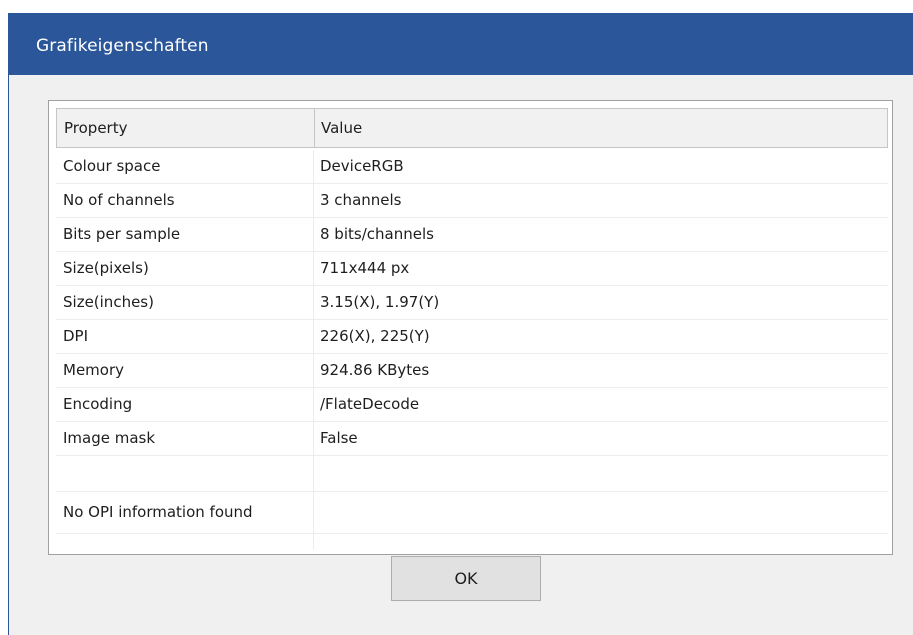 This screenshot has height=635, width=913. I want to click on dialog-title: Grafikeigenschaften, so click(122, 46).